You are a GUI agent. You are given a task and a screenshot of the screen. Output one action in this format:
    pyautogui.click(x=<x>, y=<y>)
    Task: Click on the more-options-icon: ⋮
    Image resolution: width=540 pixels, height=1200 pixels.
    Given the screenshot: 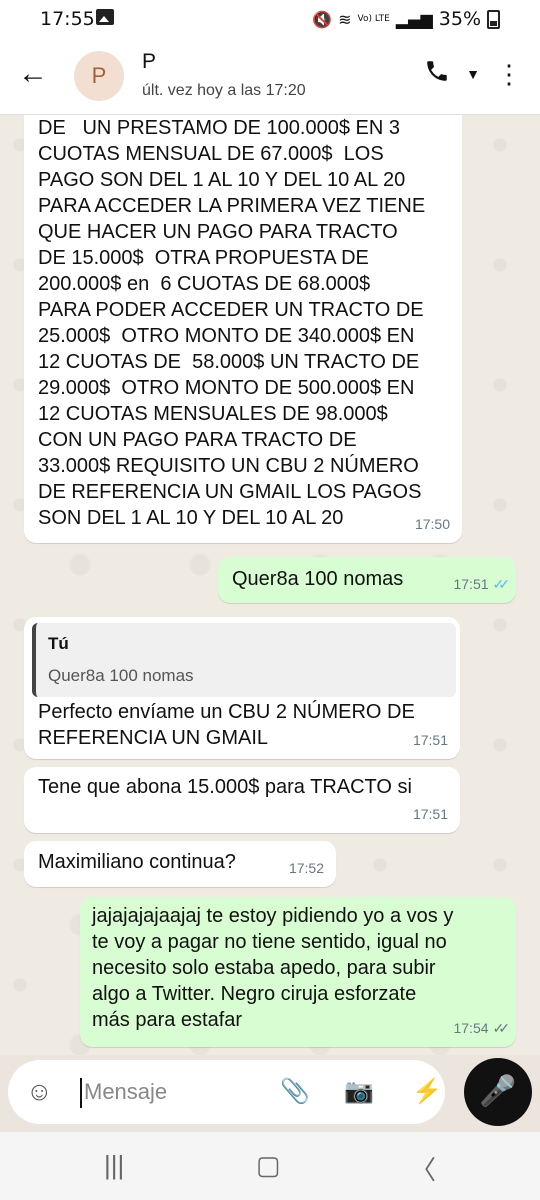 What is the action you would take?
    pyautogui.click(x=509, y=74)
    